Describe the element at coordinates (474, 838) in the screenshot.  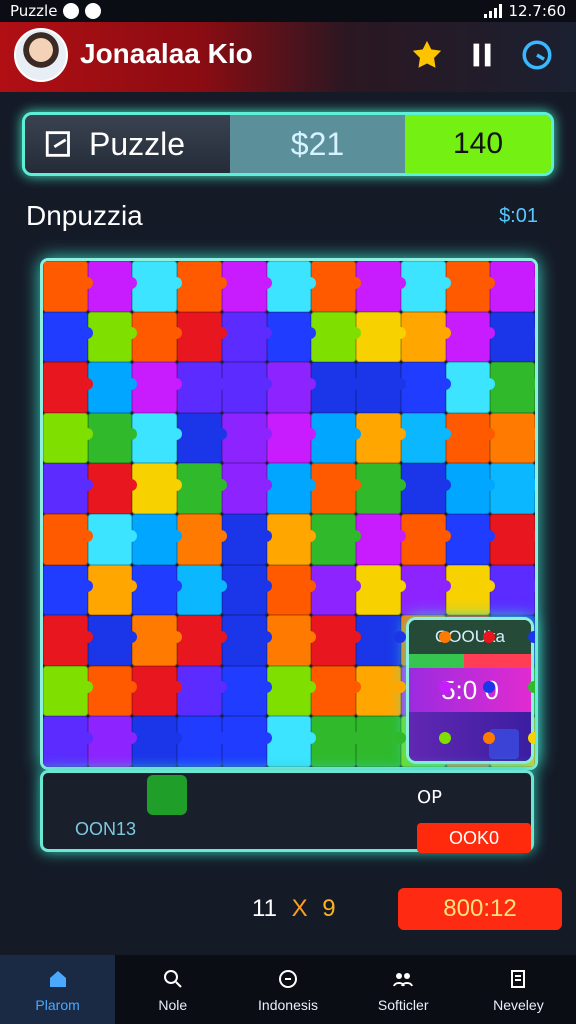
I see `tray-button: OOK0` at that location.